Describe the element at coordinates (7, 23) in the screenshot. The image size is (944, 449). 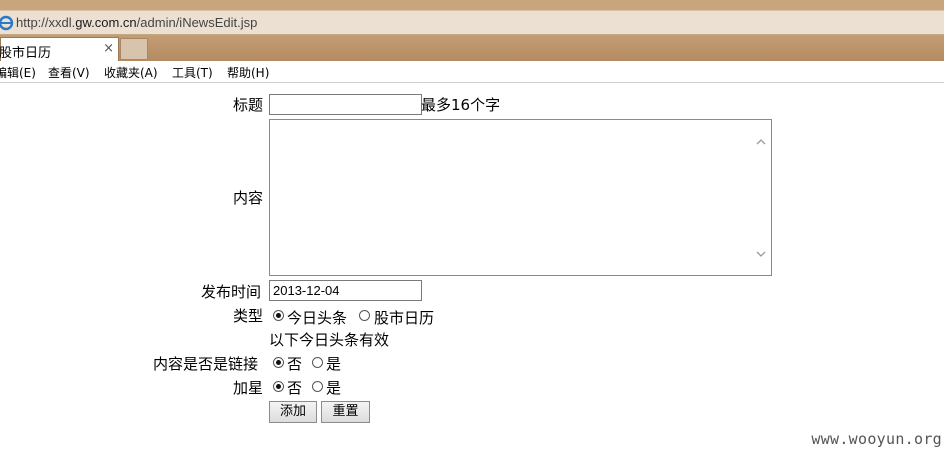
I see `ie-browser-icon` at that location.